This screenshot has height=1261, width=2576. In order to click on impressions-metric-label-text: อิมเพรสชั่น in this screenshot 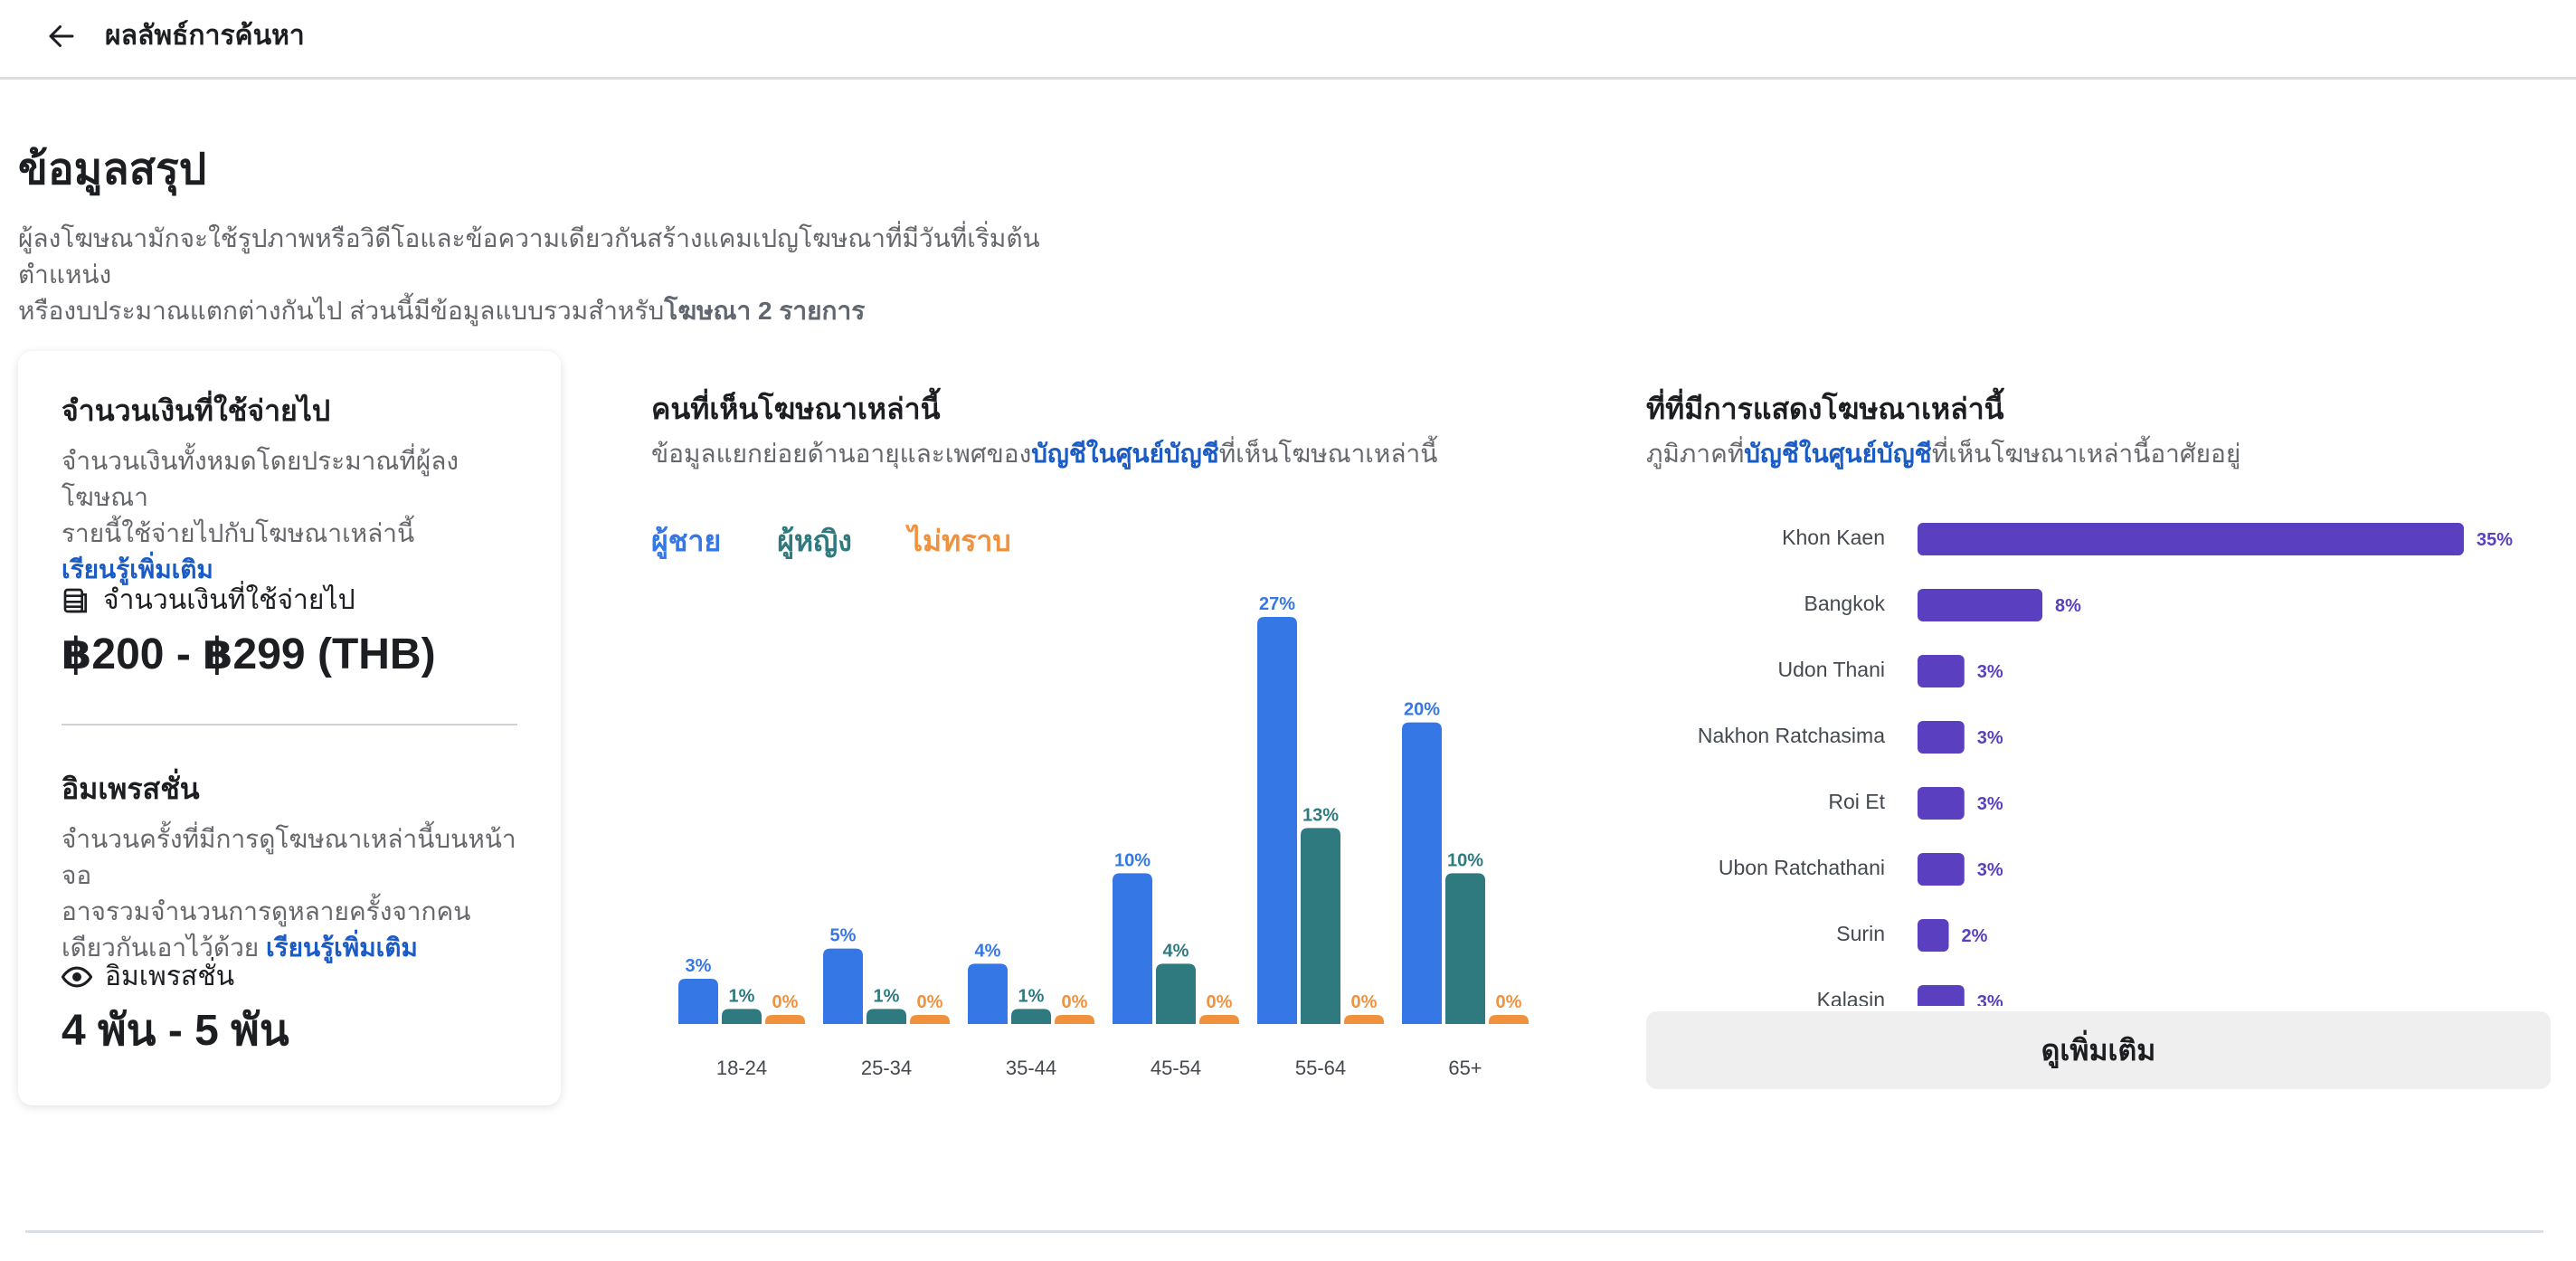, I will do `click(170, 977)`.